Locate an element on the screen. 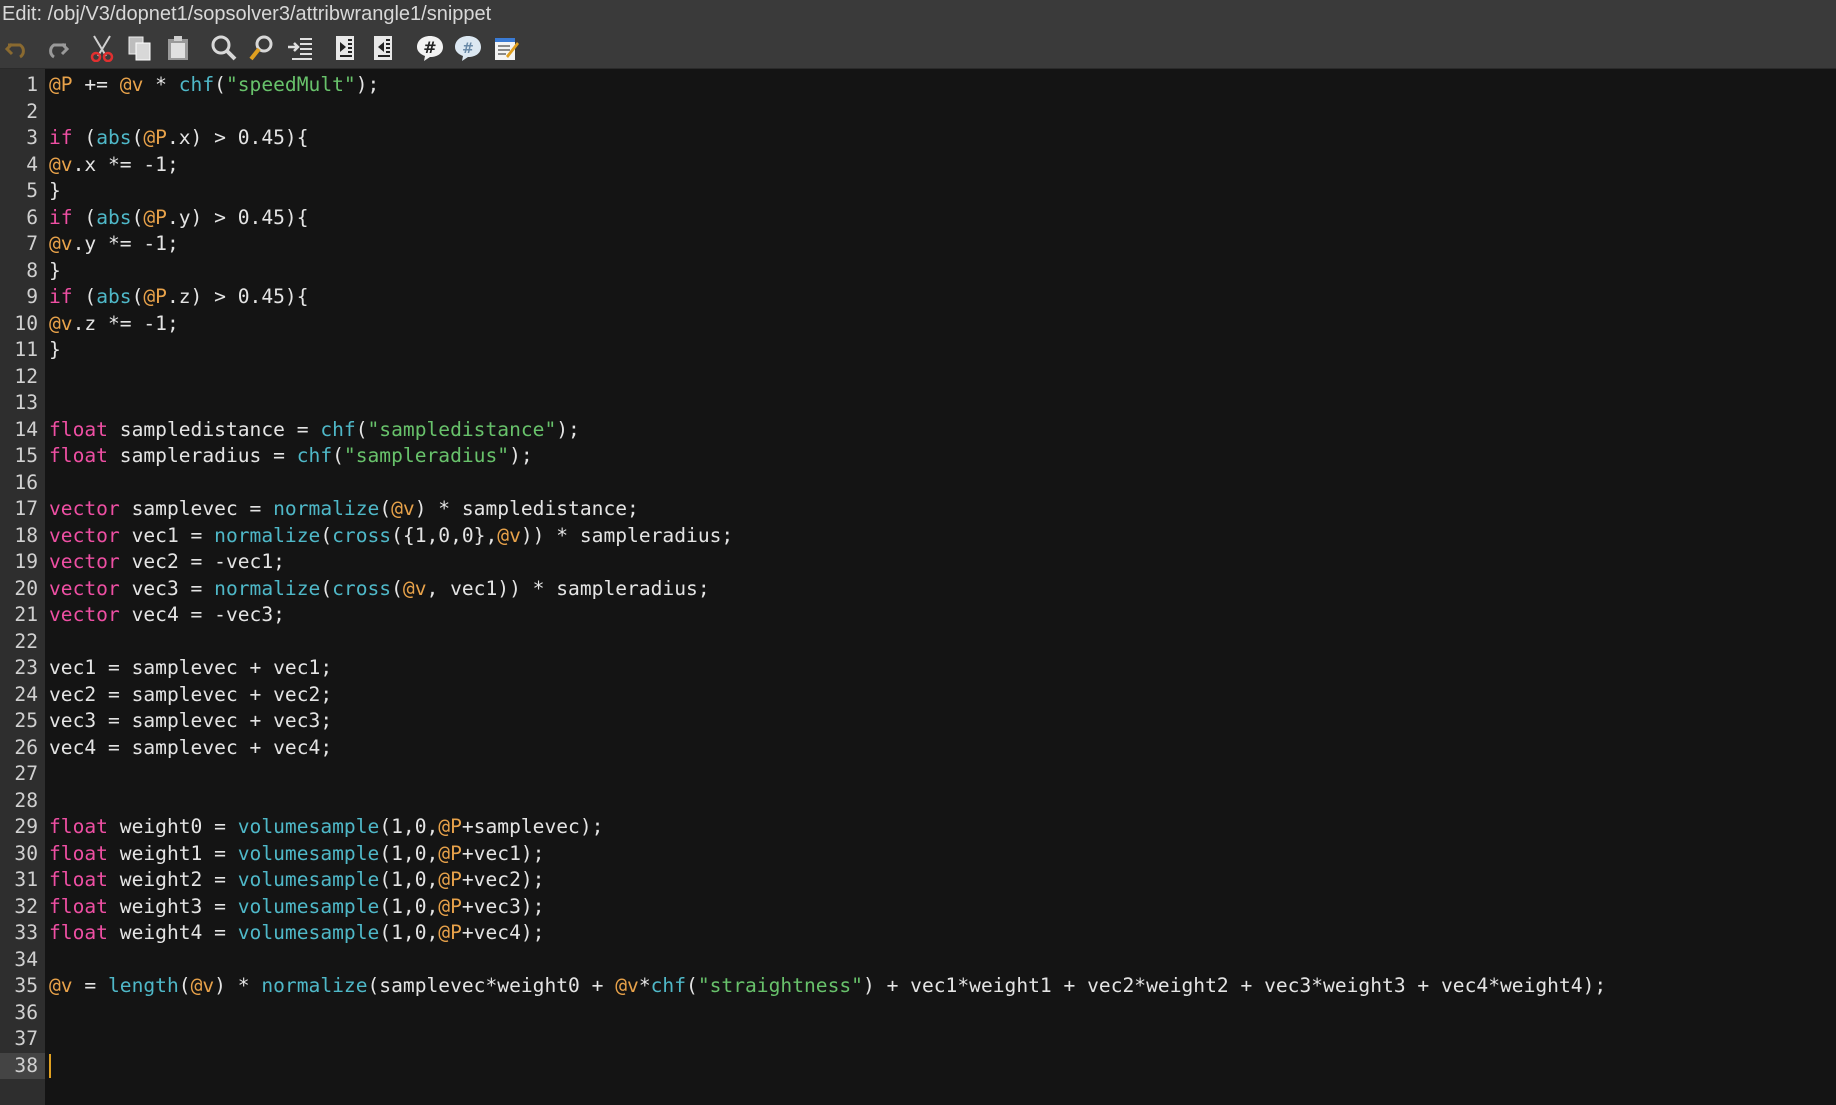 The width and height of the screenshot is (1836, 1105). code-line: if (abs(@P.y) > 0.45){ is located at coordinates (179, 218).